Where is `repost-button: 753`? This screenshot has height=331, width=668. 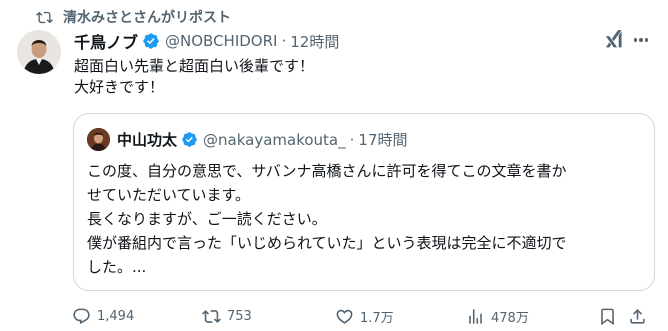 repost-button: 753 is located at coordinates (227, 316).